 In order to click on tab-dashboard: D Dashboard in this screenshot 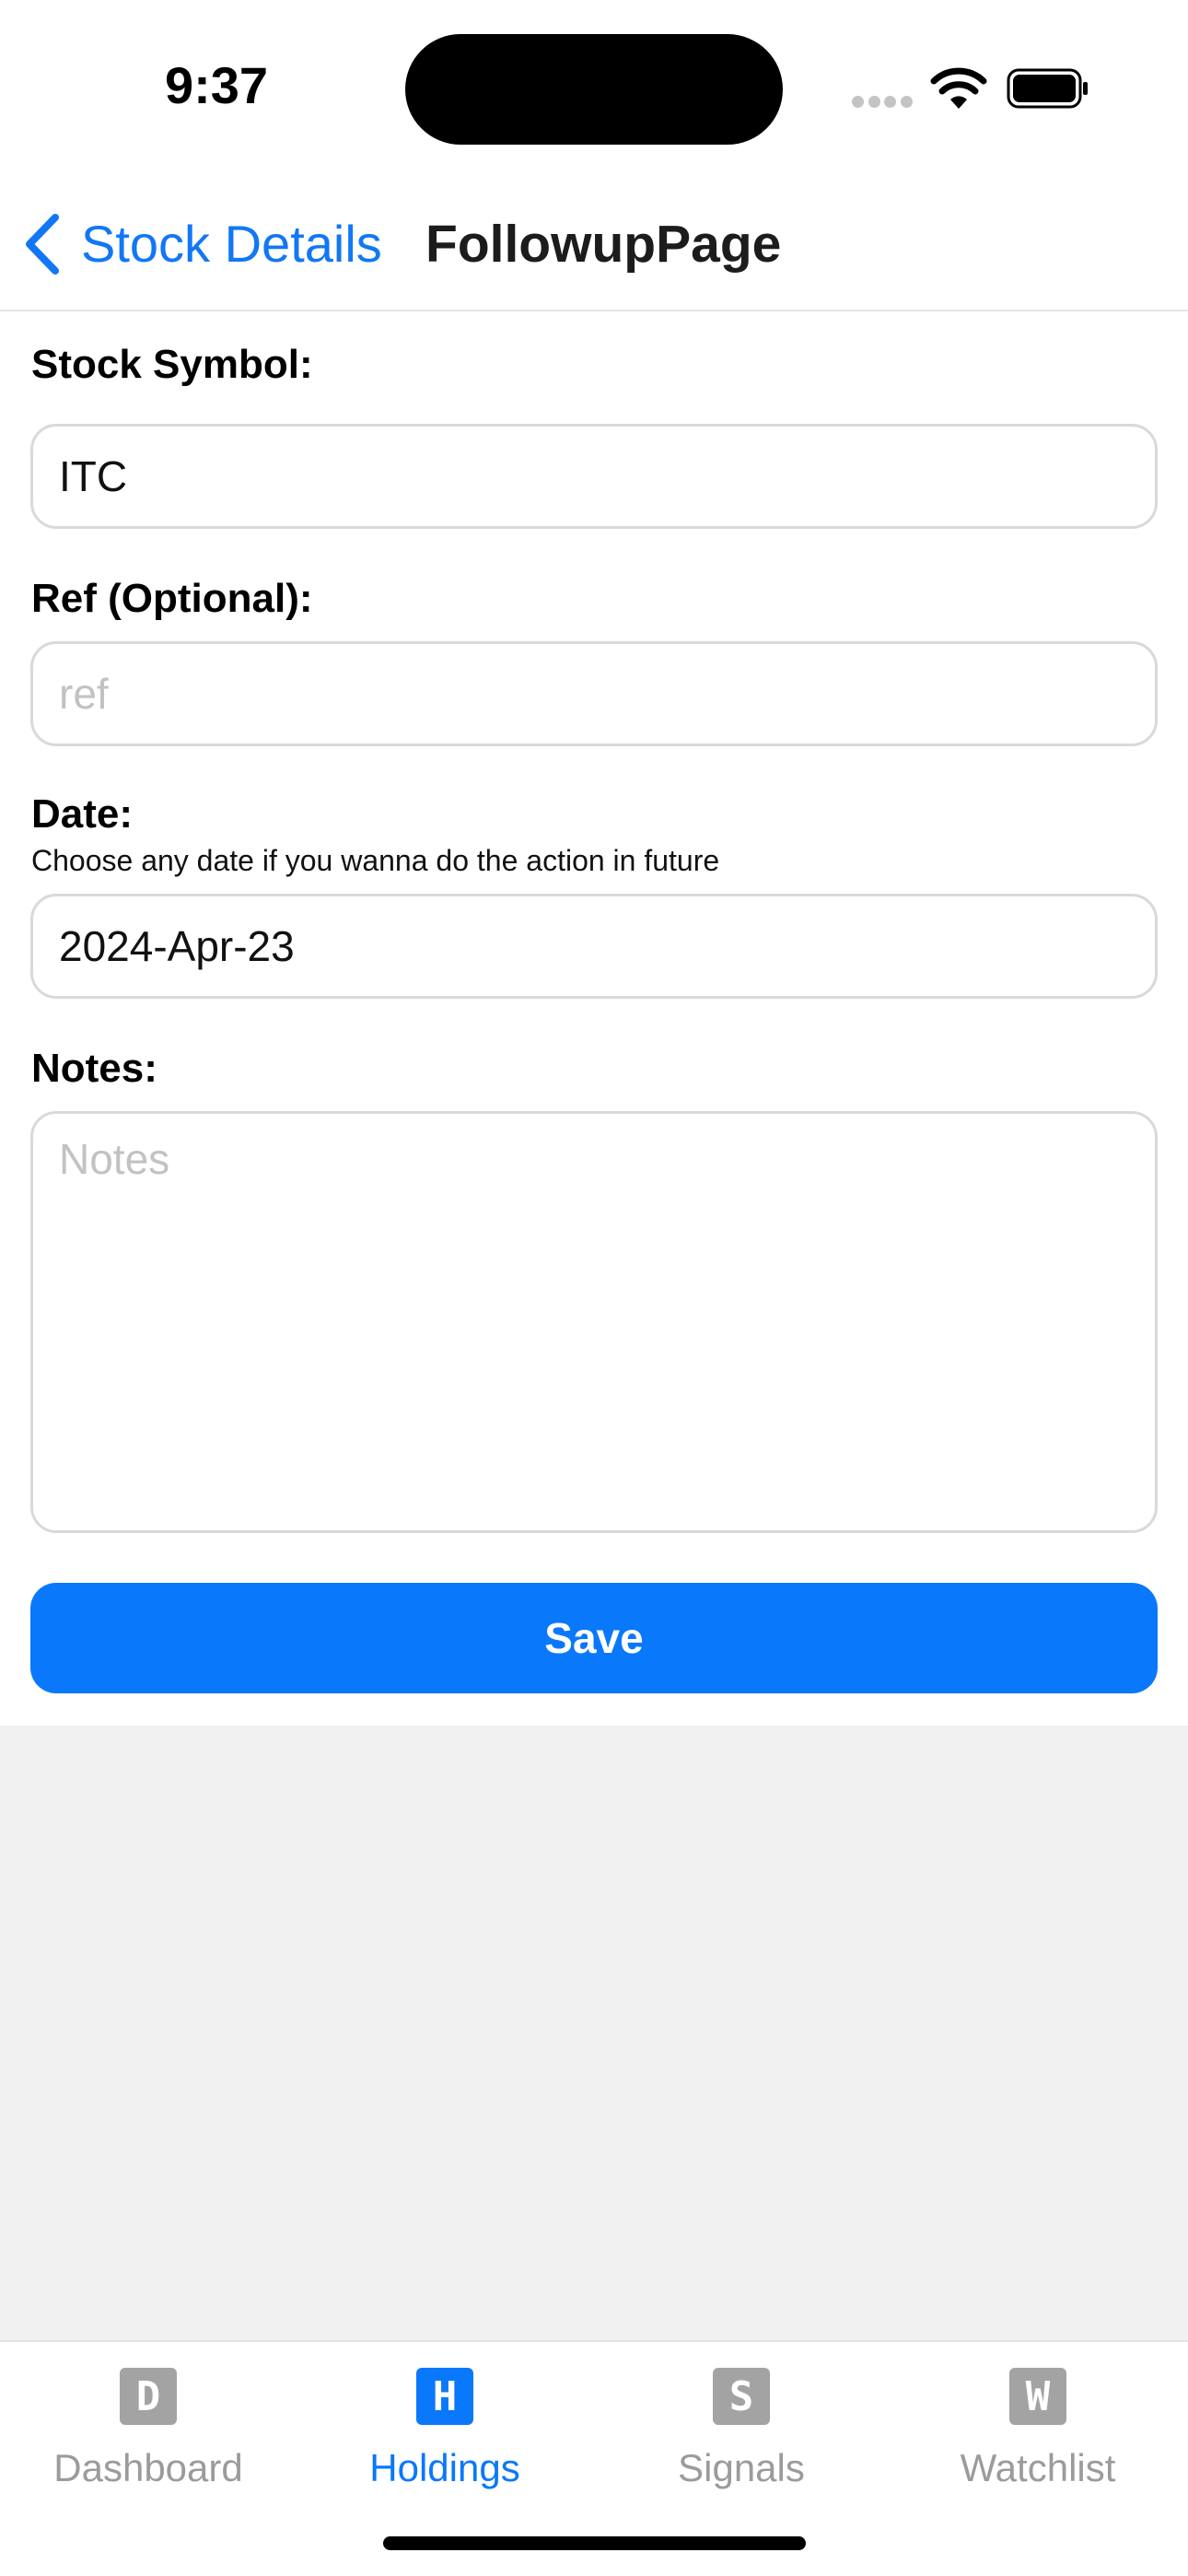, I will do `click(148, 2429)`.